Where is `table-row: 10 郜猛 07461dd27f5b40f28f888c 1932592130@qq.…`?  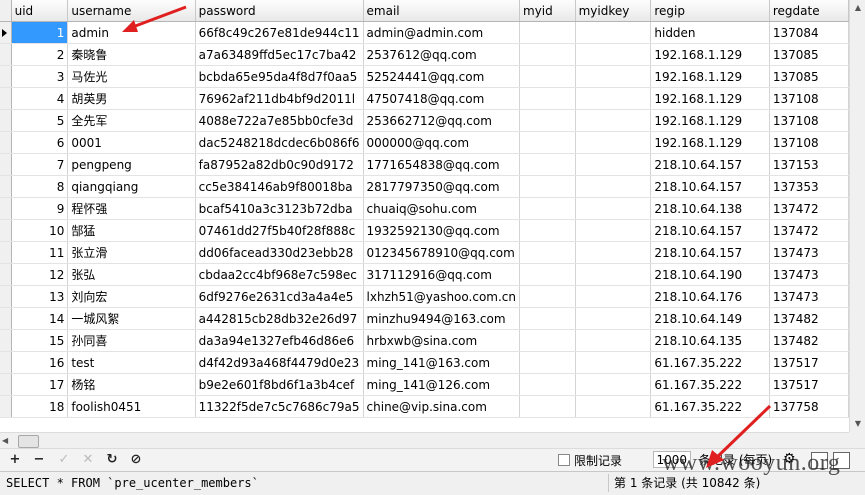 table-row: 10 郜猛 07461dd27f5b40f28f888c 1932592130@qq.… is located at coordinates (424, 230).